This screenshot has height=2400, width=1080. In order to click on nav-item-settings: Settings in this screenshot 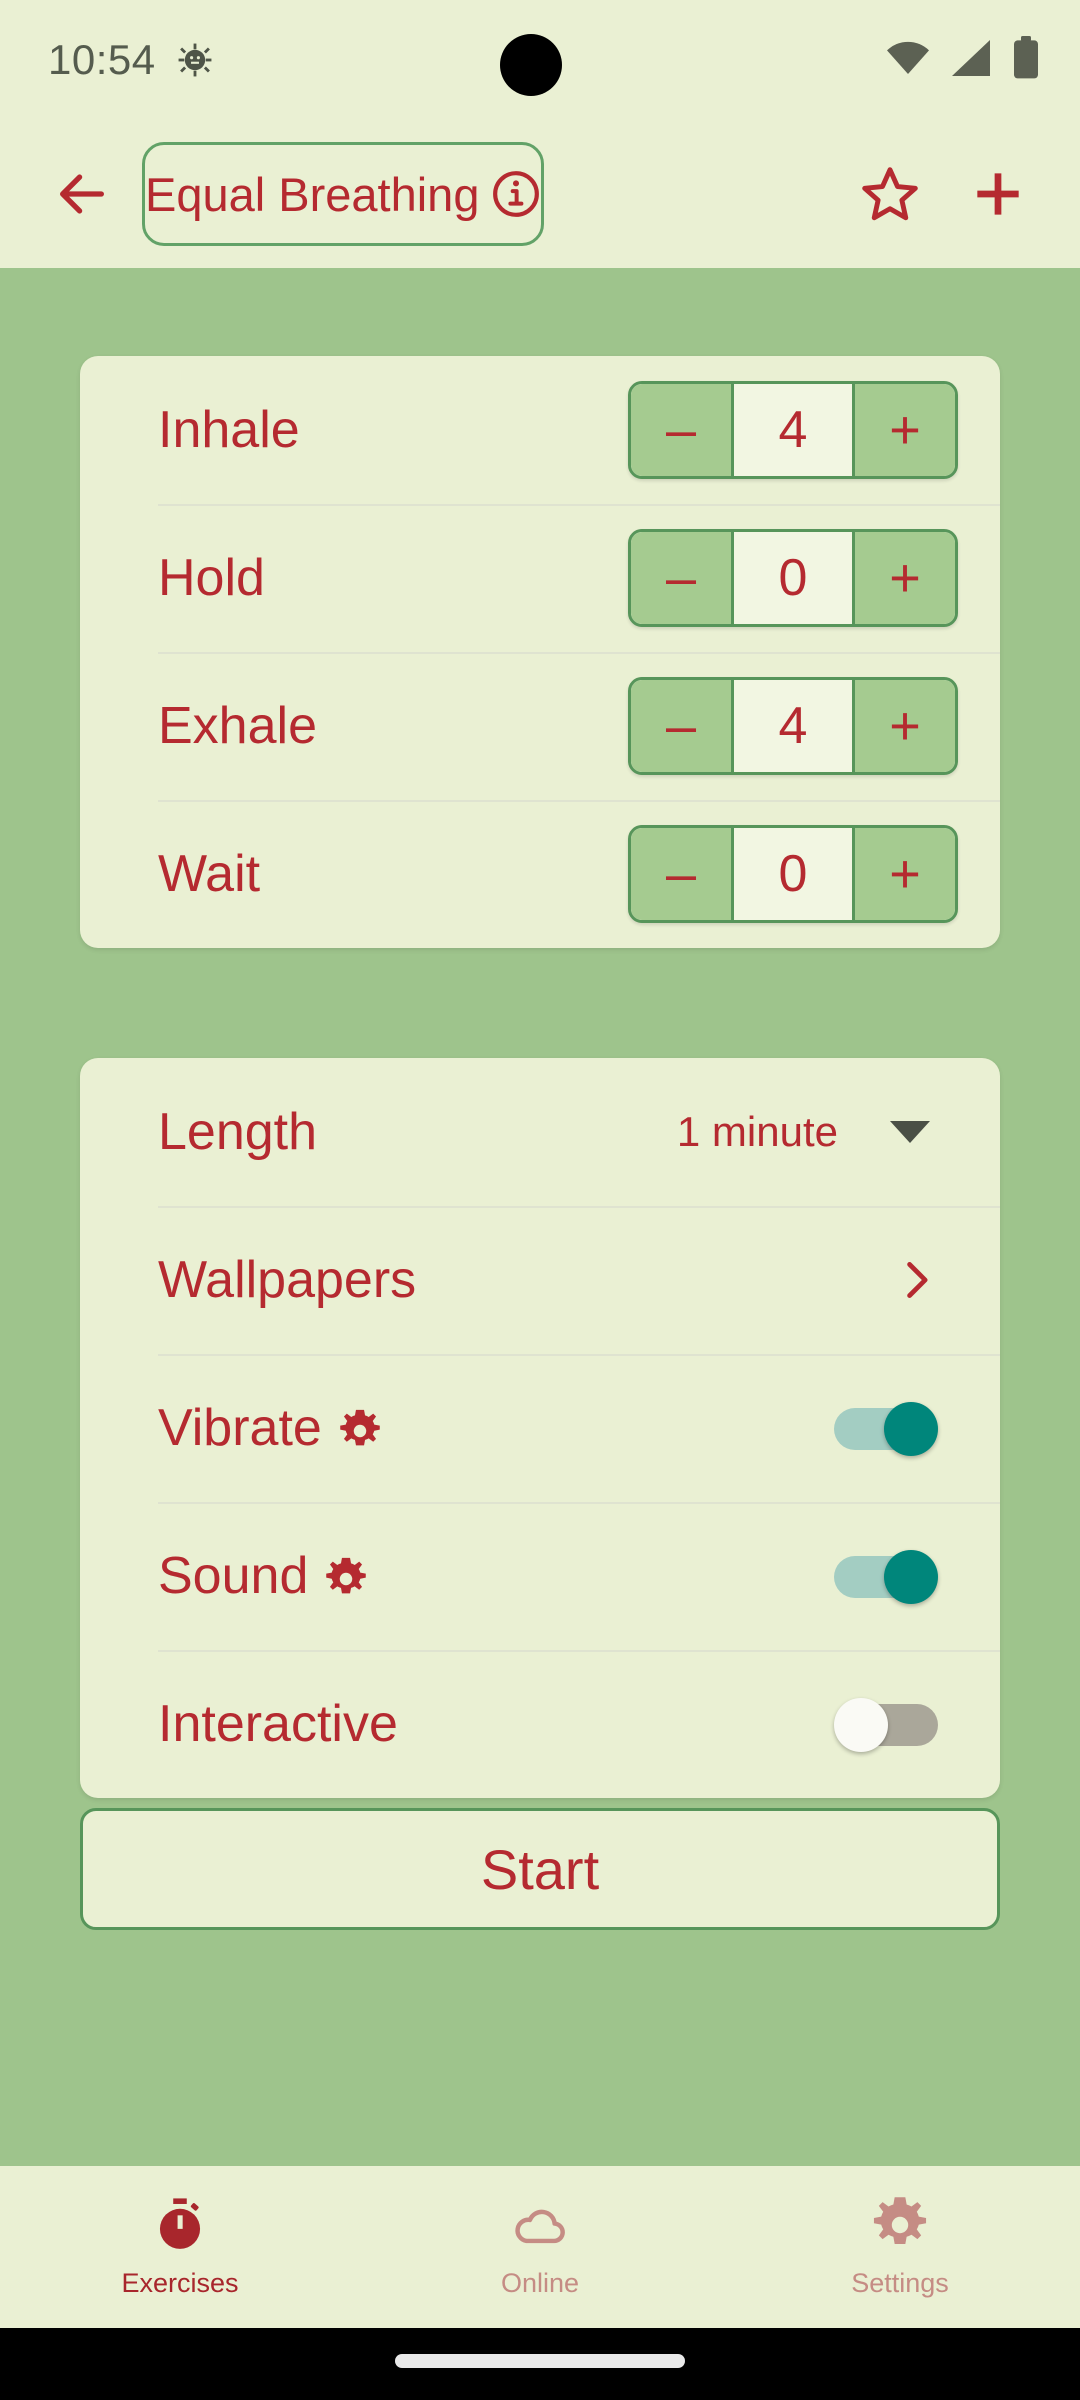, I will do `click(900, 2247)`.